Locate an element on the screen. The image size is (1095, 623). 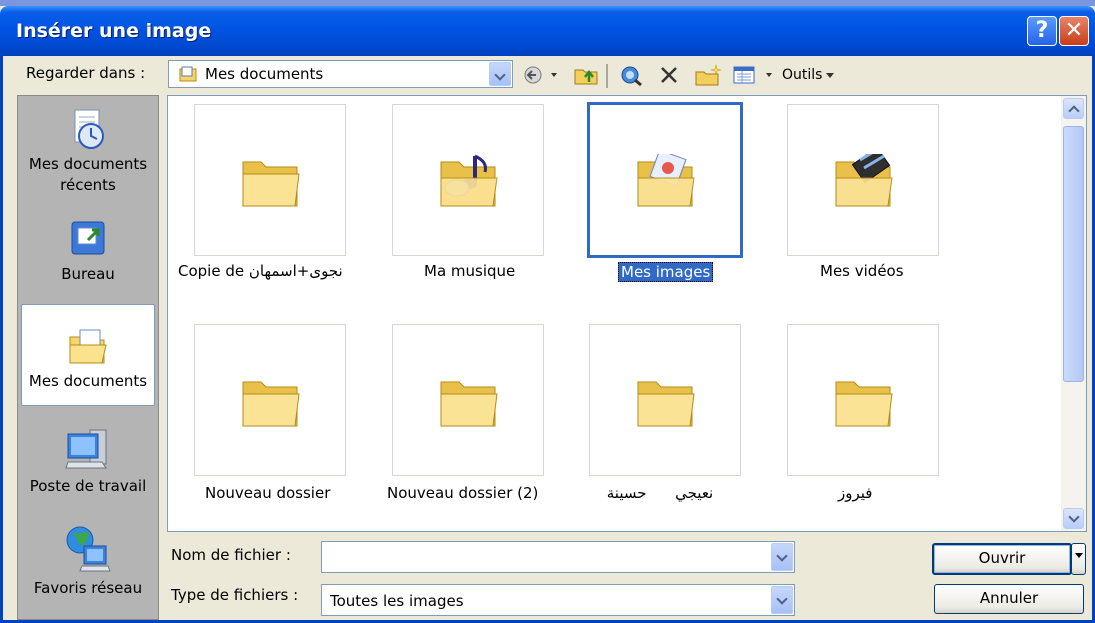
close-button: ✕ is located at coordinates (1074, 31).